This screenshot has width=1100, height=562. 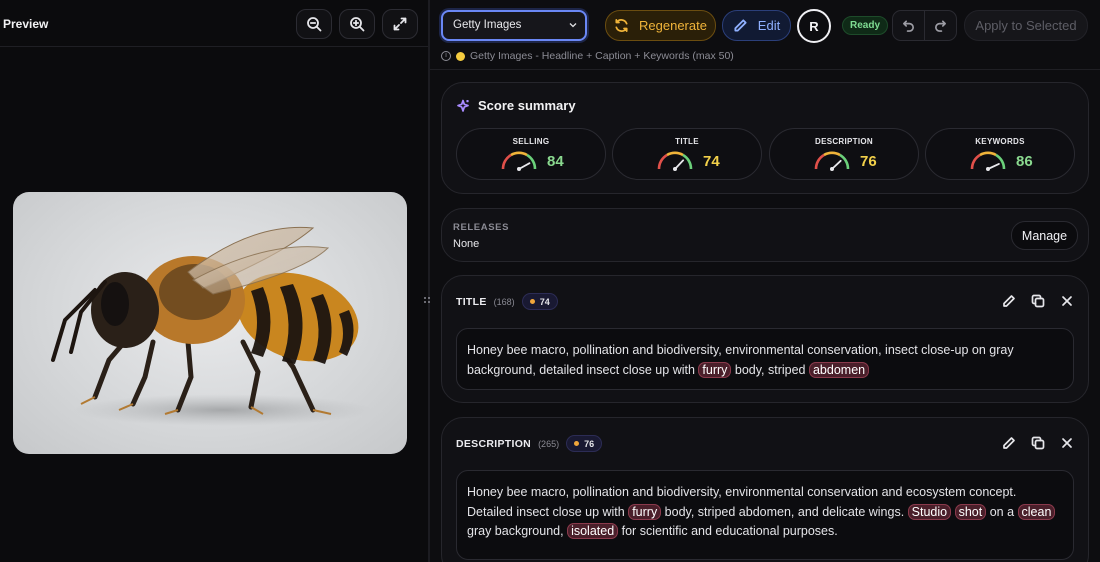 I want to click on description-actions, so click(x=1038, y=443).